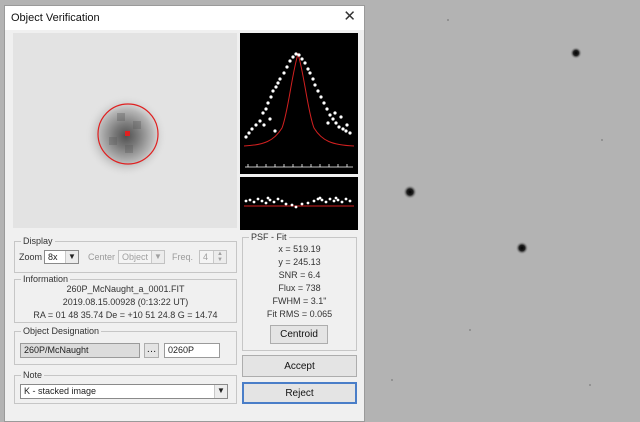 The image size is (640, 422). I want to click on info-datetime: 2019.08.15.00928 (0:13:22 UT), so click(125, 302).